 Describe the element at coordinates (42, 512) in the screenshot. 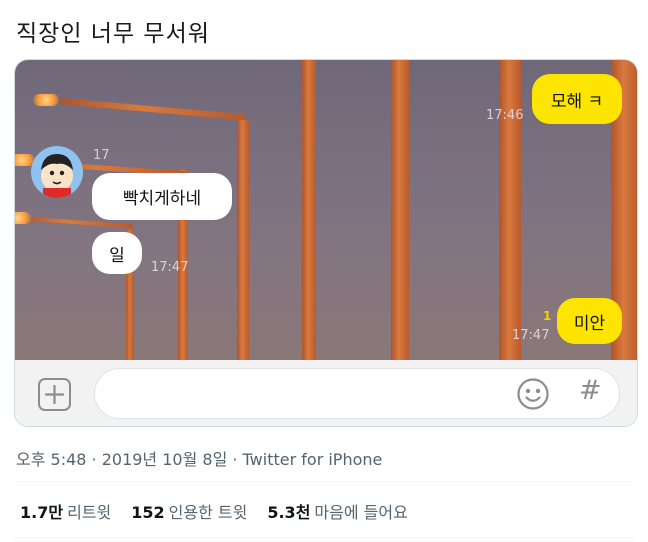

I see `retweet-count: 1.7만` at that location.